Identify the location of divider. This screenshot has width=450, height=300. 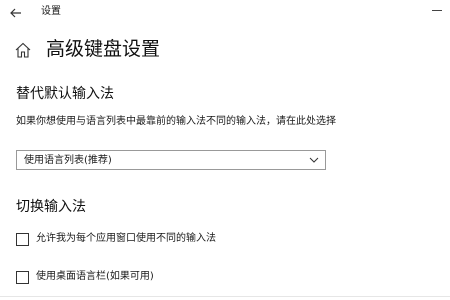
(225, 296).